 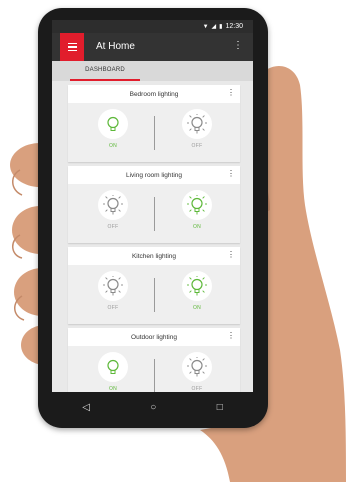 I want to click on card-header: Outdoor lighting ⋮, so click(x=154, y=337).